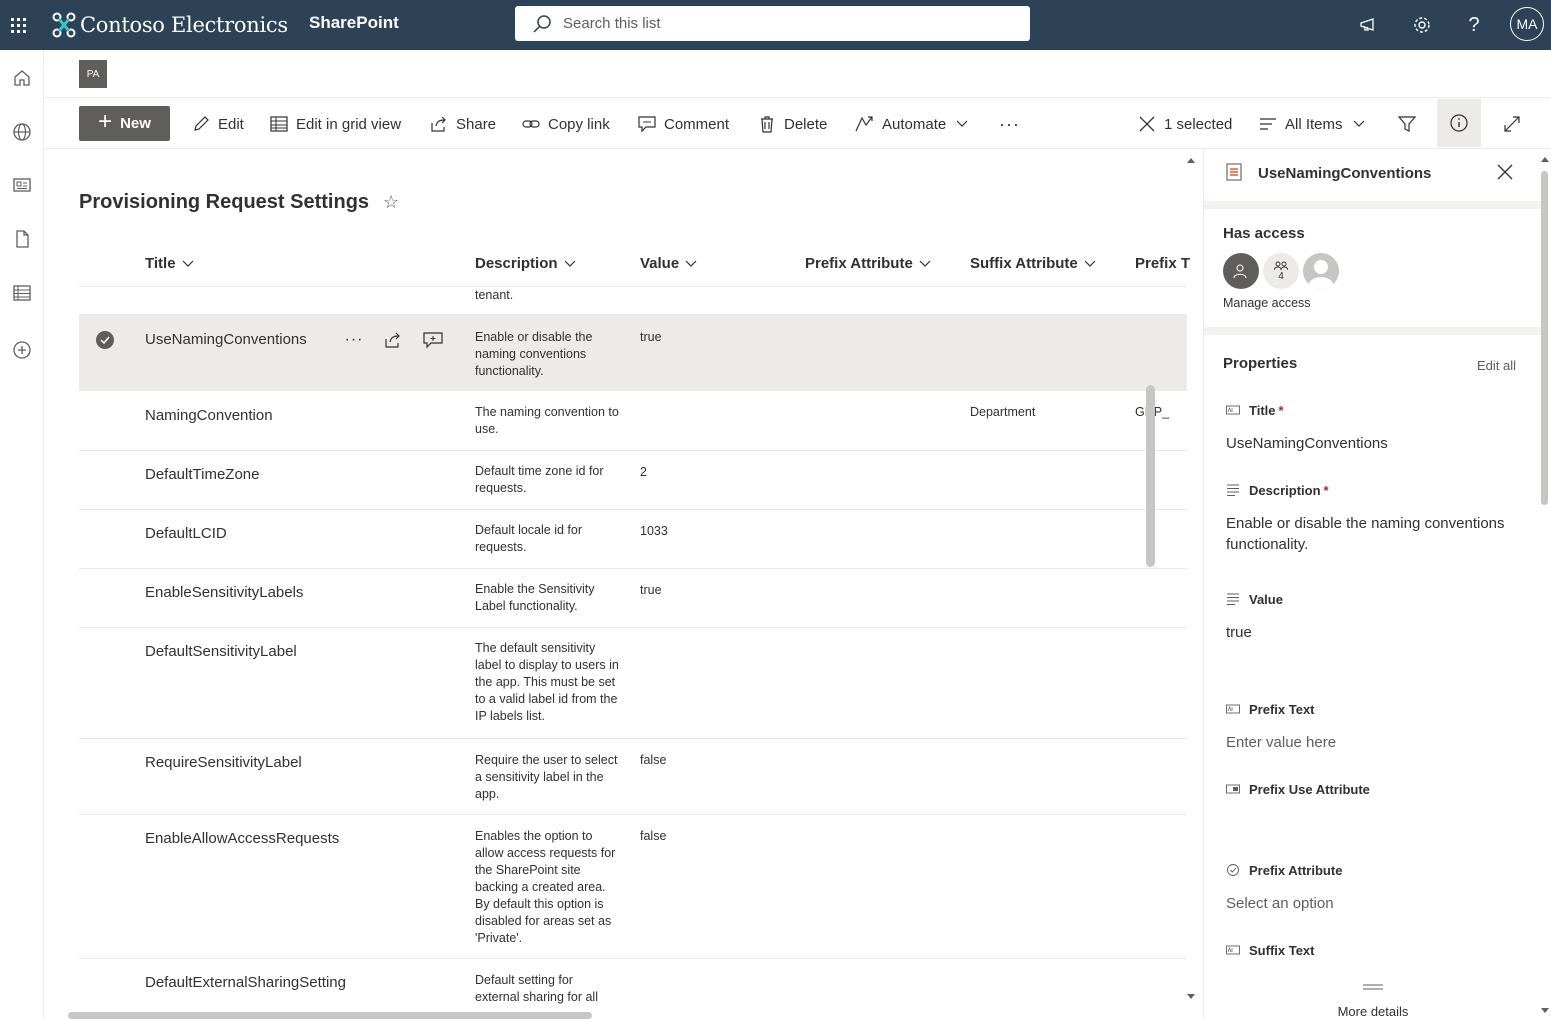 The image size is (1551, 1019). Describe the element at coordinates (438, 124) in the screenshot. I see `share-icon` at that location.